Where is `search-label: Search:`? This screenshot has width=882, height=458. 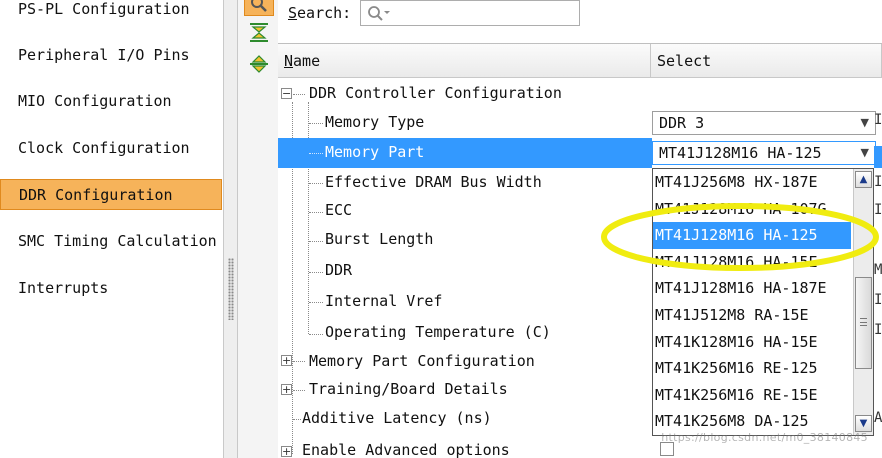 search-label: Search: is located at coordinates (319, 13).